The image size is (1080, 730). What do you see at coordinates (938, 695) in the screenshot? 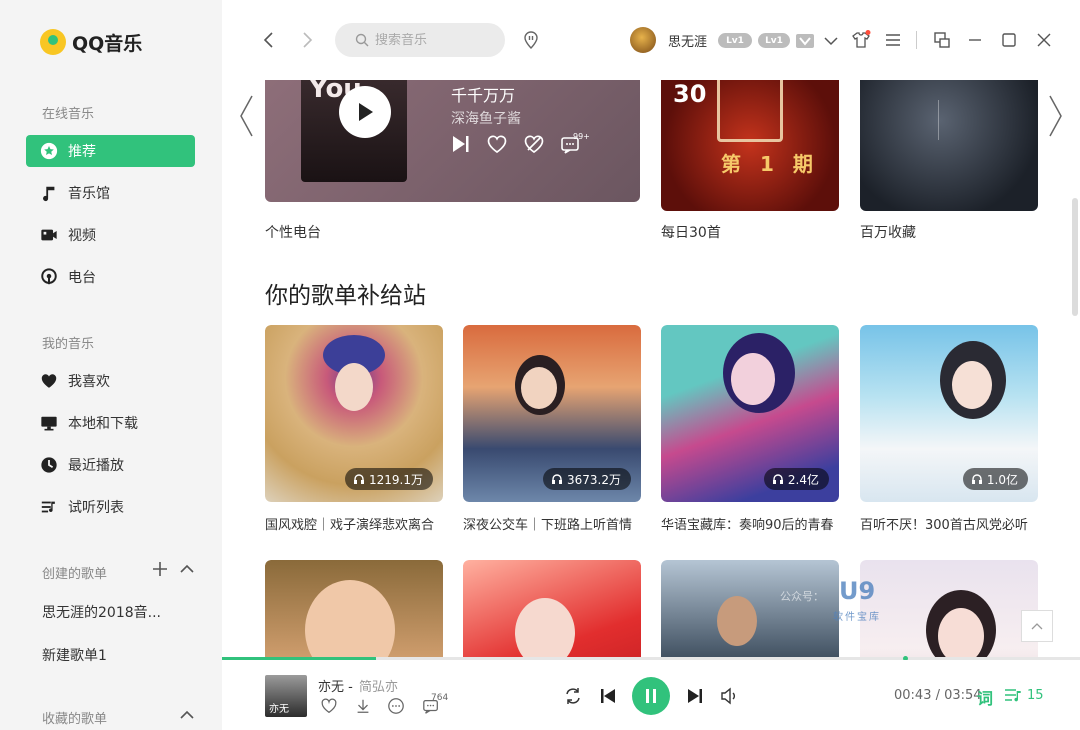
I see `playback-time: 00:43 / 03:54` at bounding box center [938, 695].